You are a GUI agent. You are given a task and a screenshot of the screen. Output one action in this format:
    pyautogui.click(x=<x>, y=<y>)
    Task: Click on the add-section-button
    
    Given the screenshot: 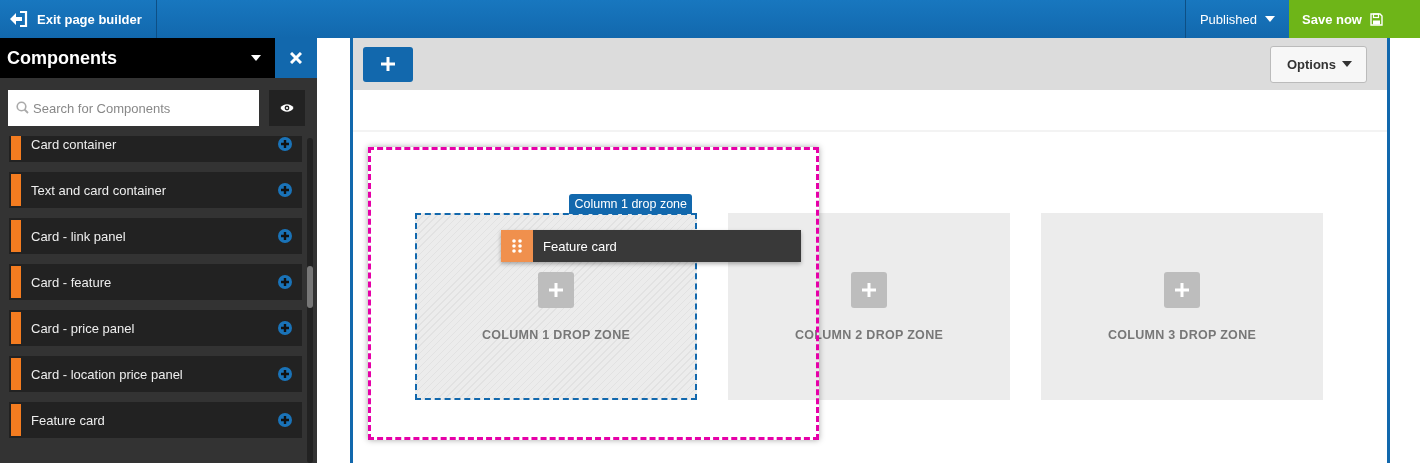 What is the action you would take?
    pyautogui.click(x=388, y=64)
    